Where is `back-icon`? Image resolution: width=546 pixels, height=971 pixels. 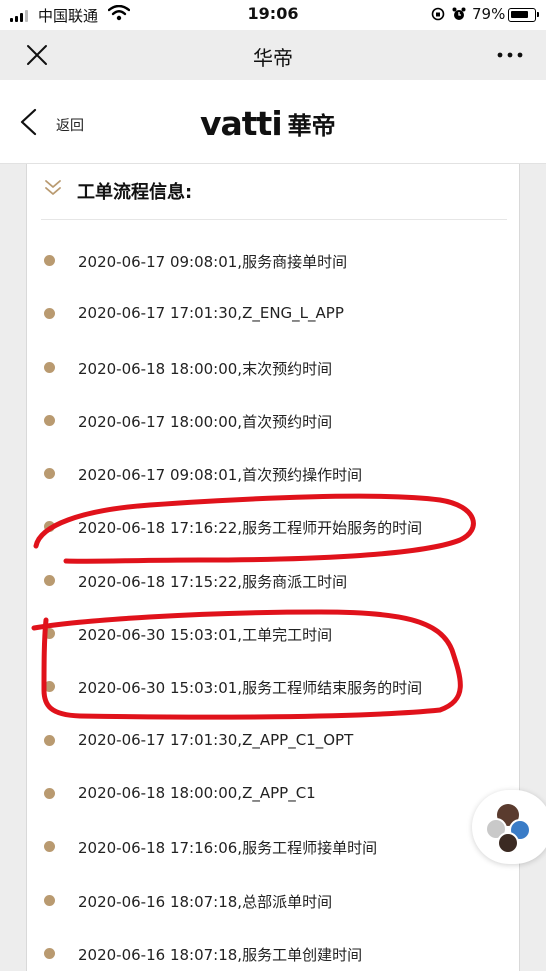 back-icon is located at coordinates (28, 122).